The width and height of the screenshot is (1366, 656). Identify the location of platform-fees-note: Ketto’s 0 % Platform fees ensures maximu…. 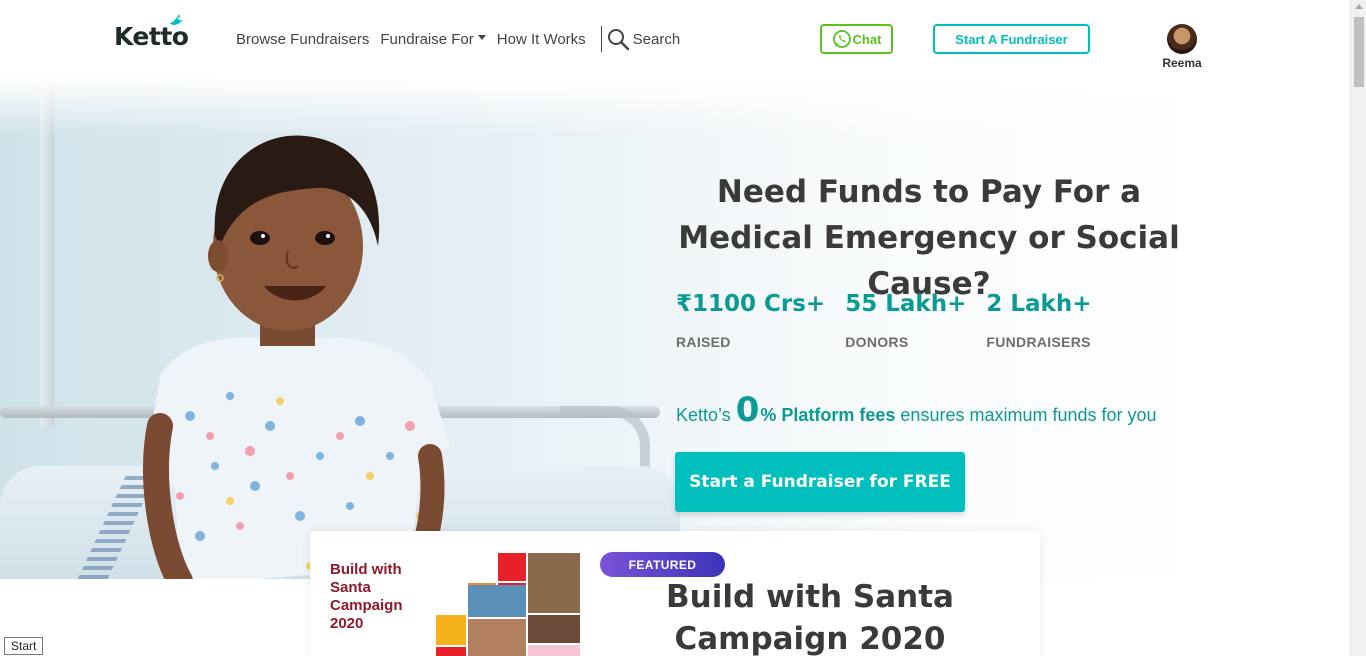
(916, 410).